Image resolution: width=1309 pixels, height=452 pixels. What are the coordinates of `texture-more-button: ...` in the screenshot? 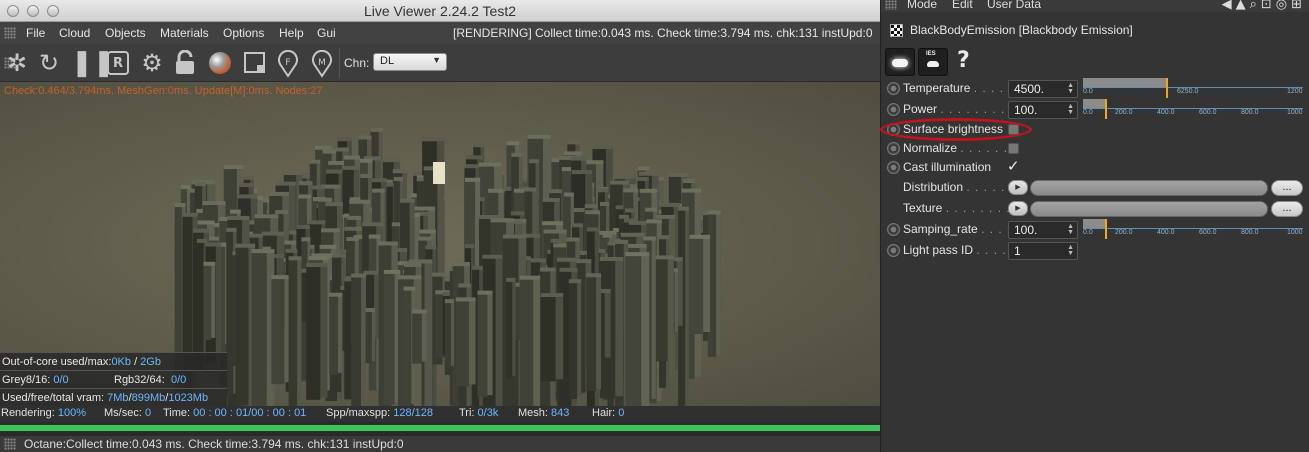 It's located at (1287, 209).